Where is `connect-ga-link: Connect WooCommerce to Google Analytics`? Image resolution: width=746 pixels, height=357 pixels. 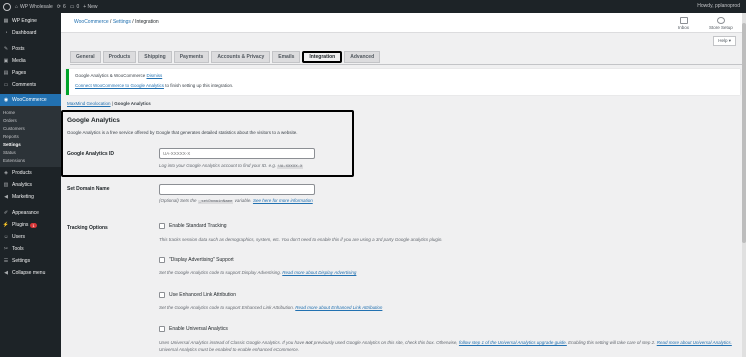 connect-ga-link: Connect WooCommerce to Google Analytics is located at coordinates (119, 85).